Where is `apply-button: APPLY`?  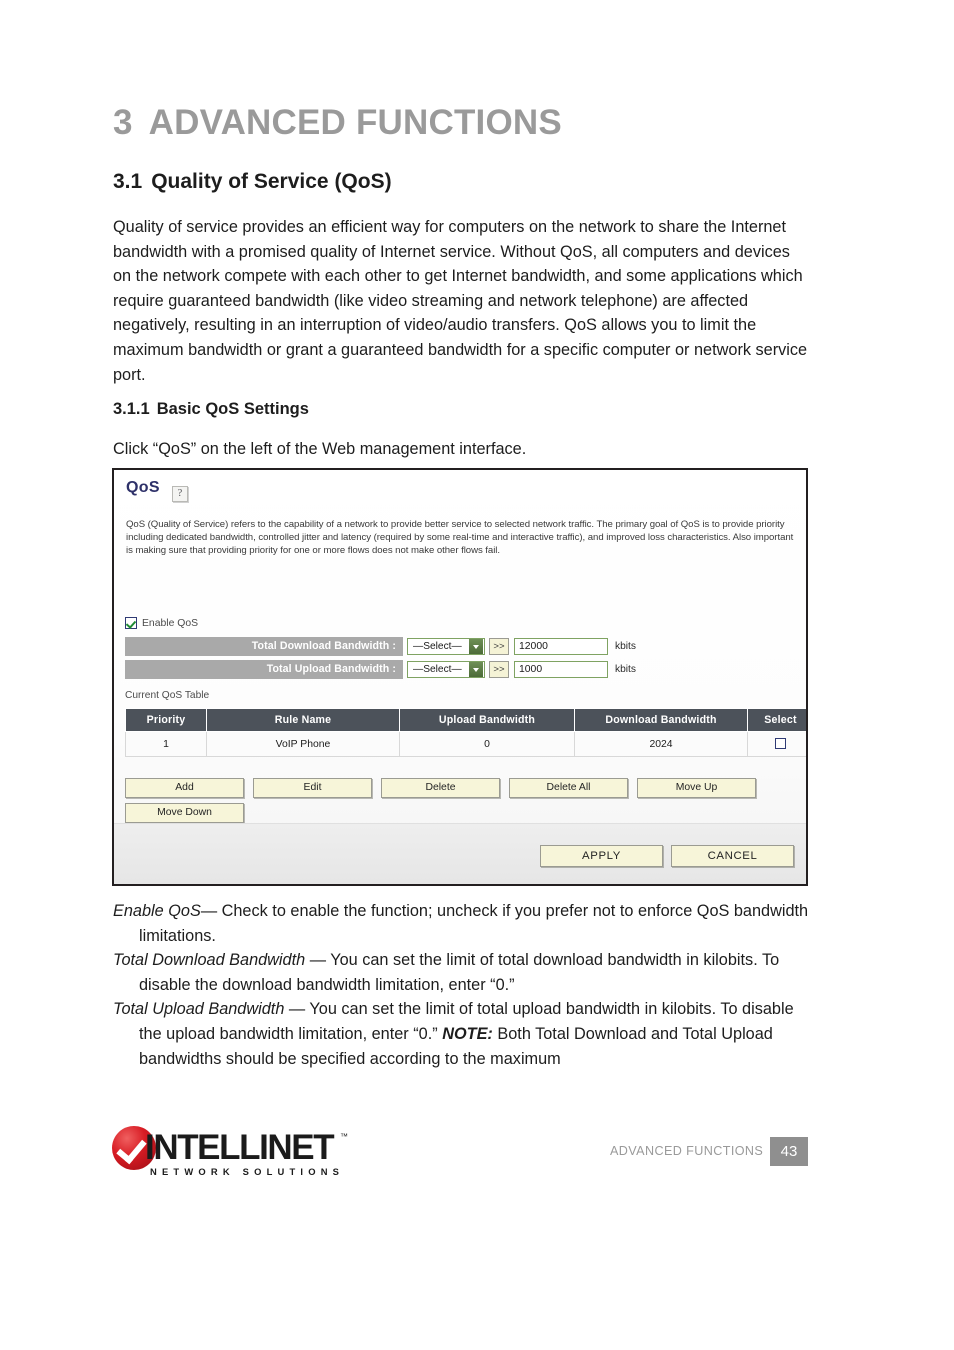
apply-button: APPLY is located at coordinates (601, 856).